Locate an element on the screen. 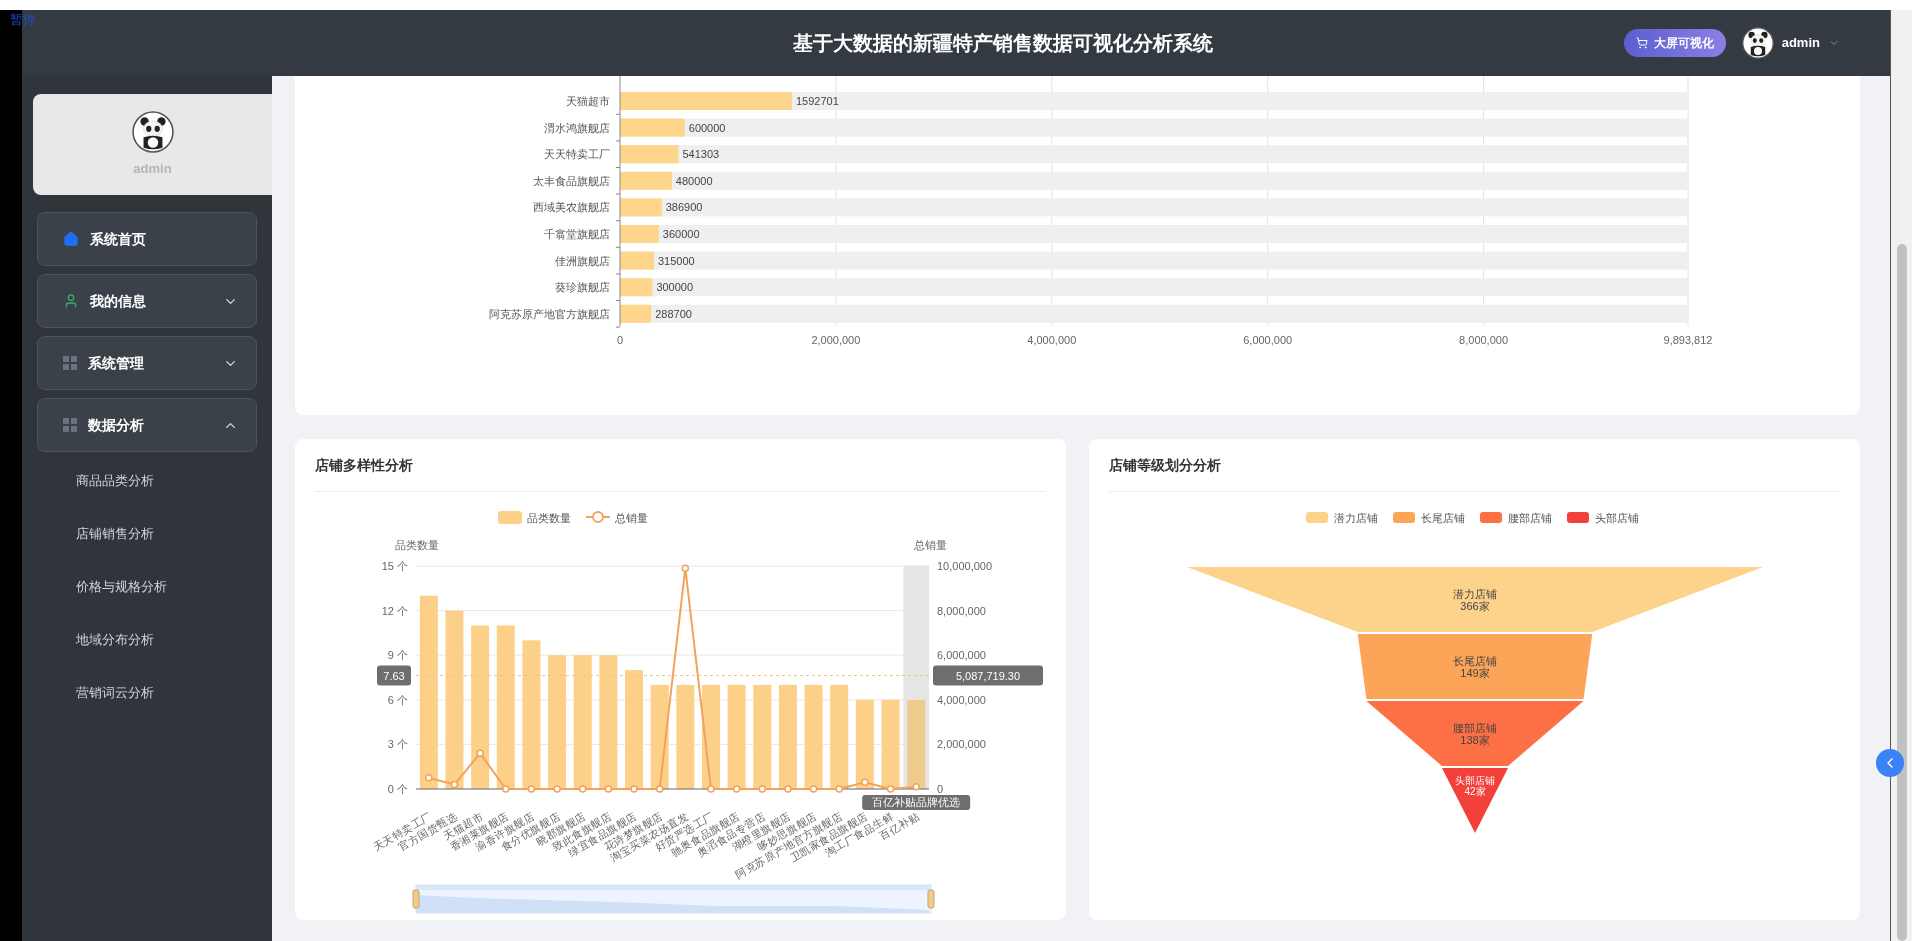  category-label: 千翕堂旗舰店 is located at coordinates (577, 234).